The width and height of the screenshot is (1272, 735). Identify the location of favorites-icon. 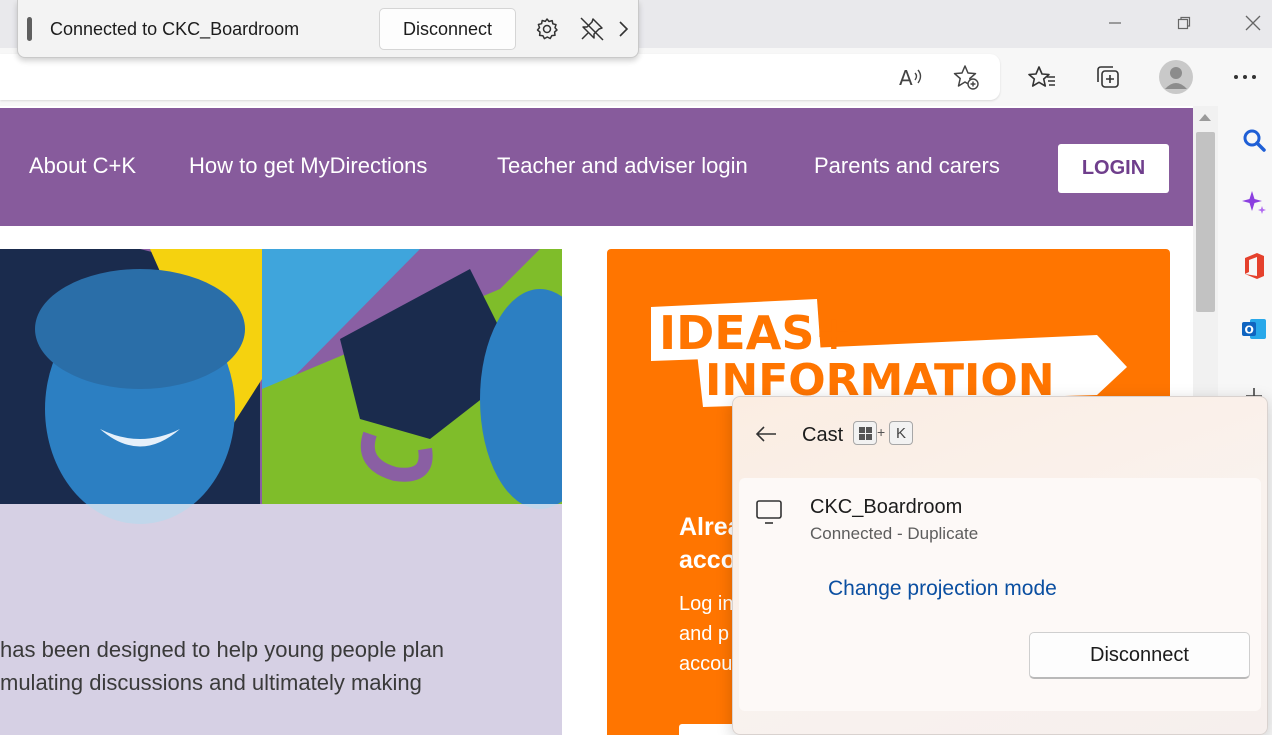
(1042, 77).